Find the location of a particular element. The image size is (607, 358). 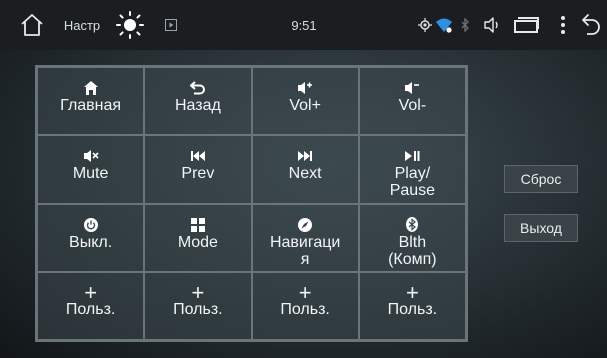

gps-icon is located at coordinates (425, 25).